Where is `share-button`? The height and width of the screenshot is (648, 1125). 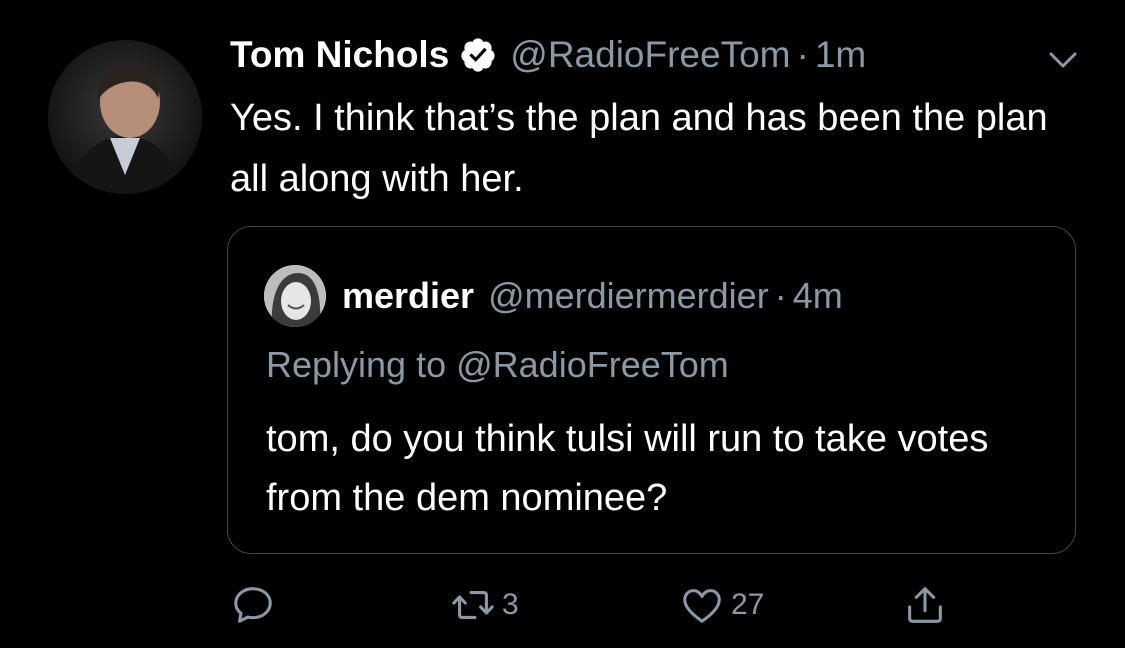 share-button is located at coordinates (925, 605).